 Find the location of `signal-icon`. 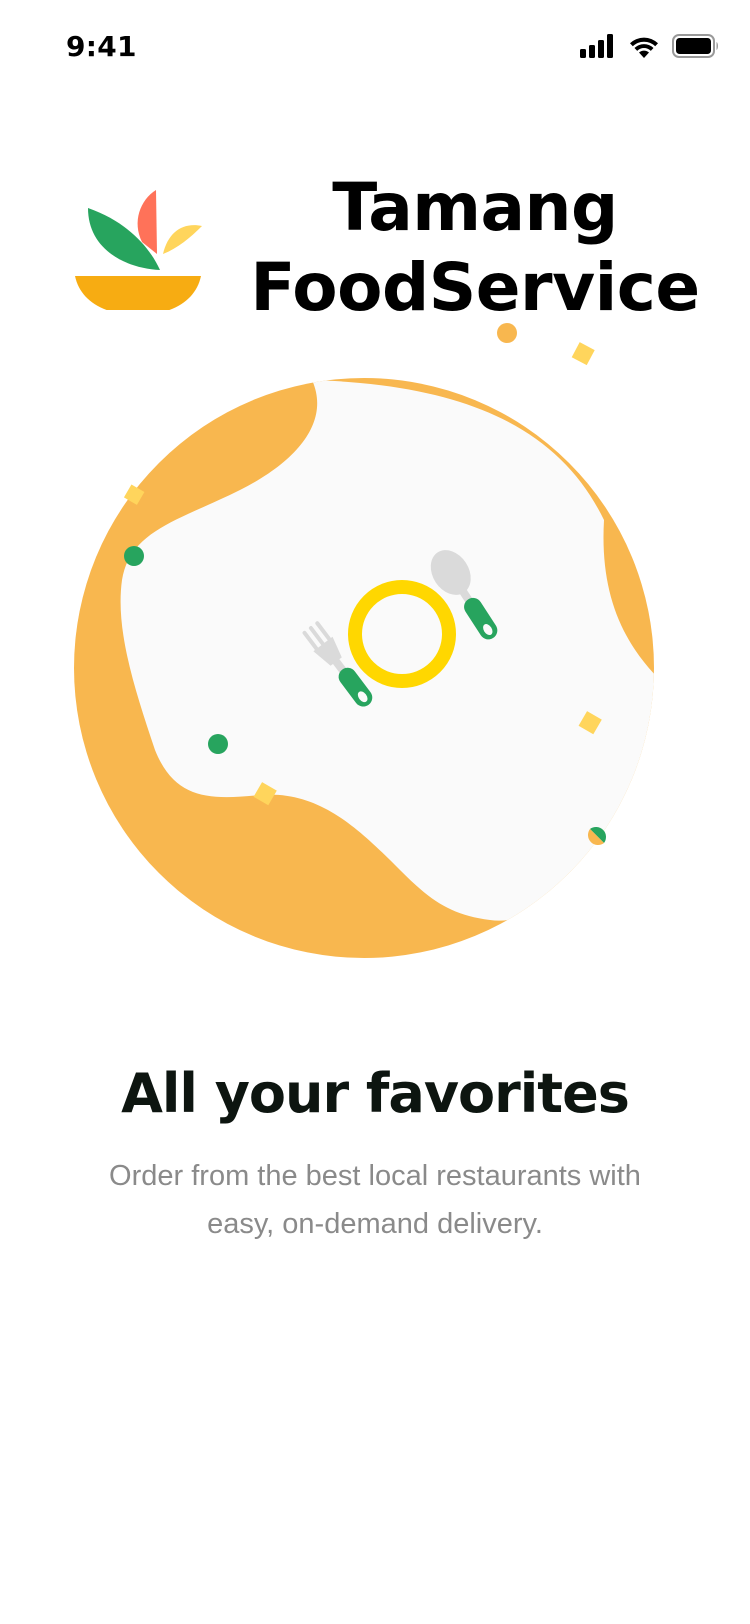

signal-icon is located at coordinates (596, 46).